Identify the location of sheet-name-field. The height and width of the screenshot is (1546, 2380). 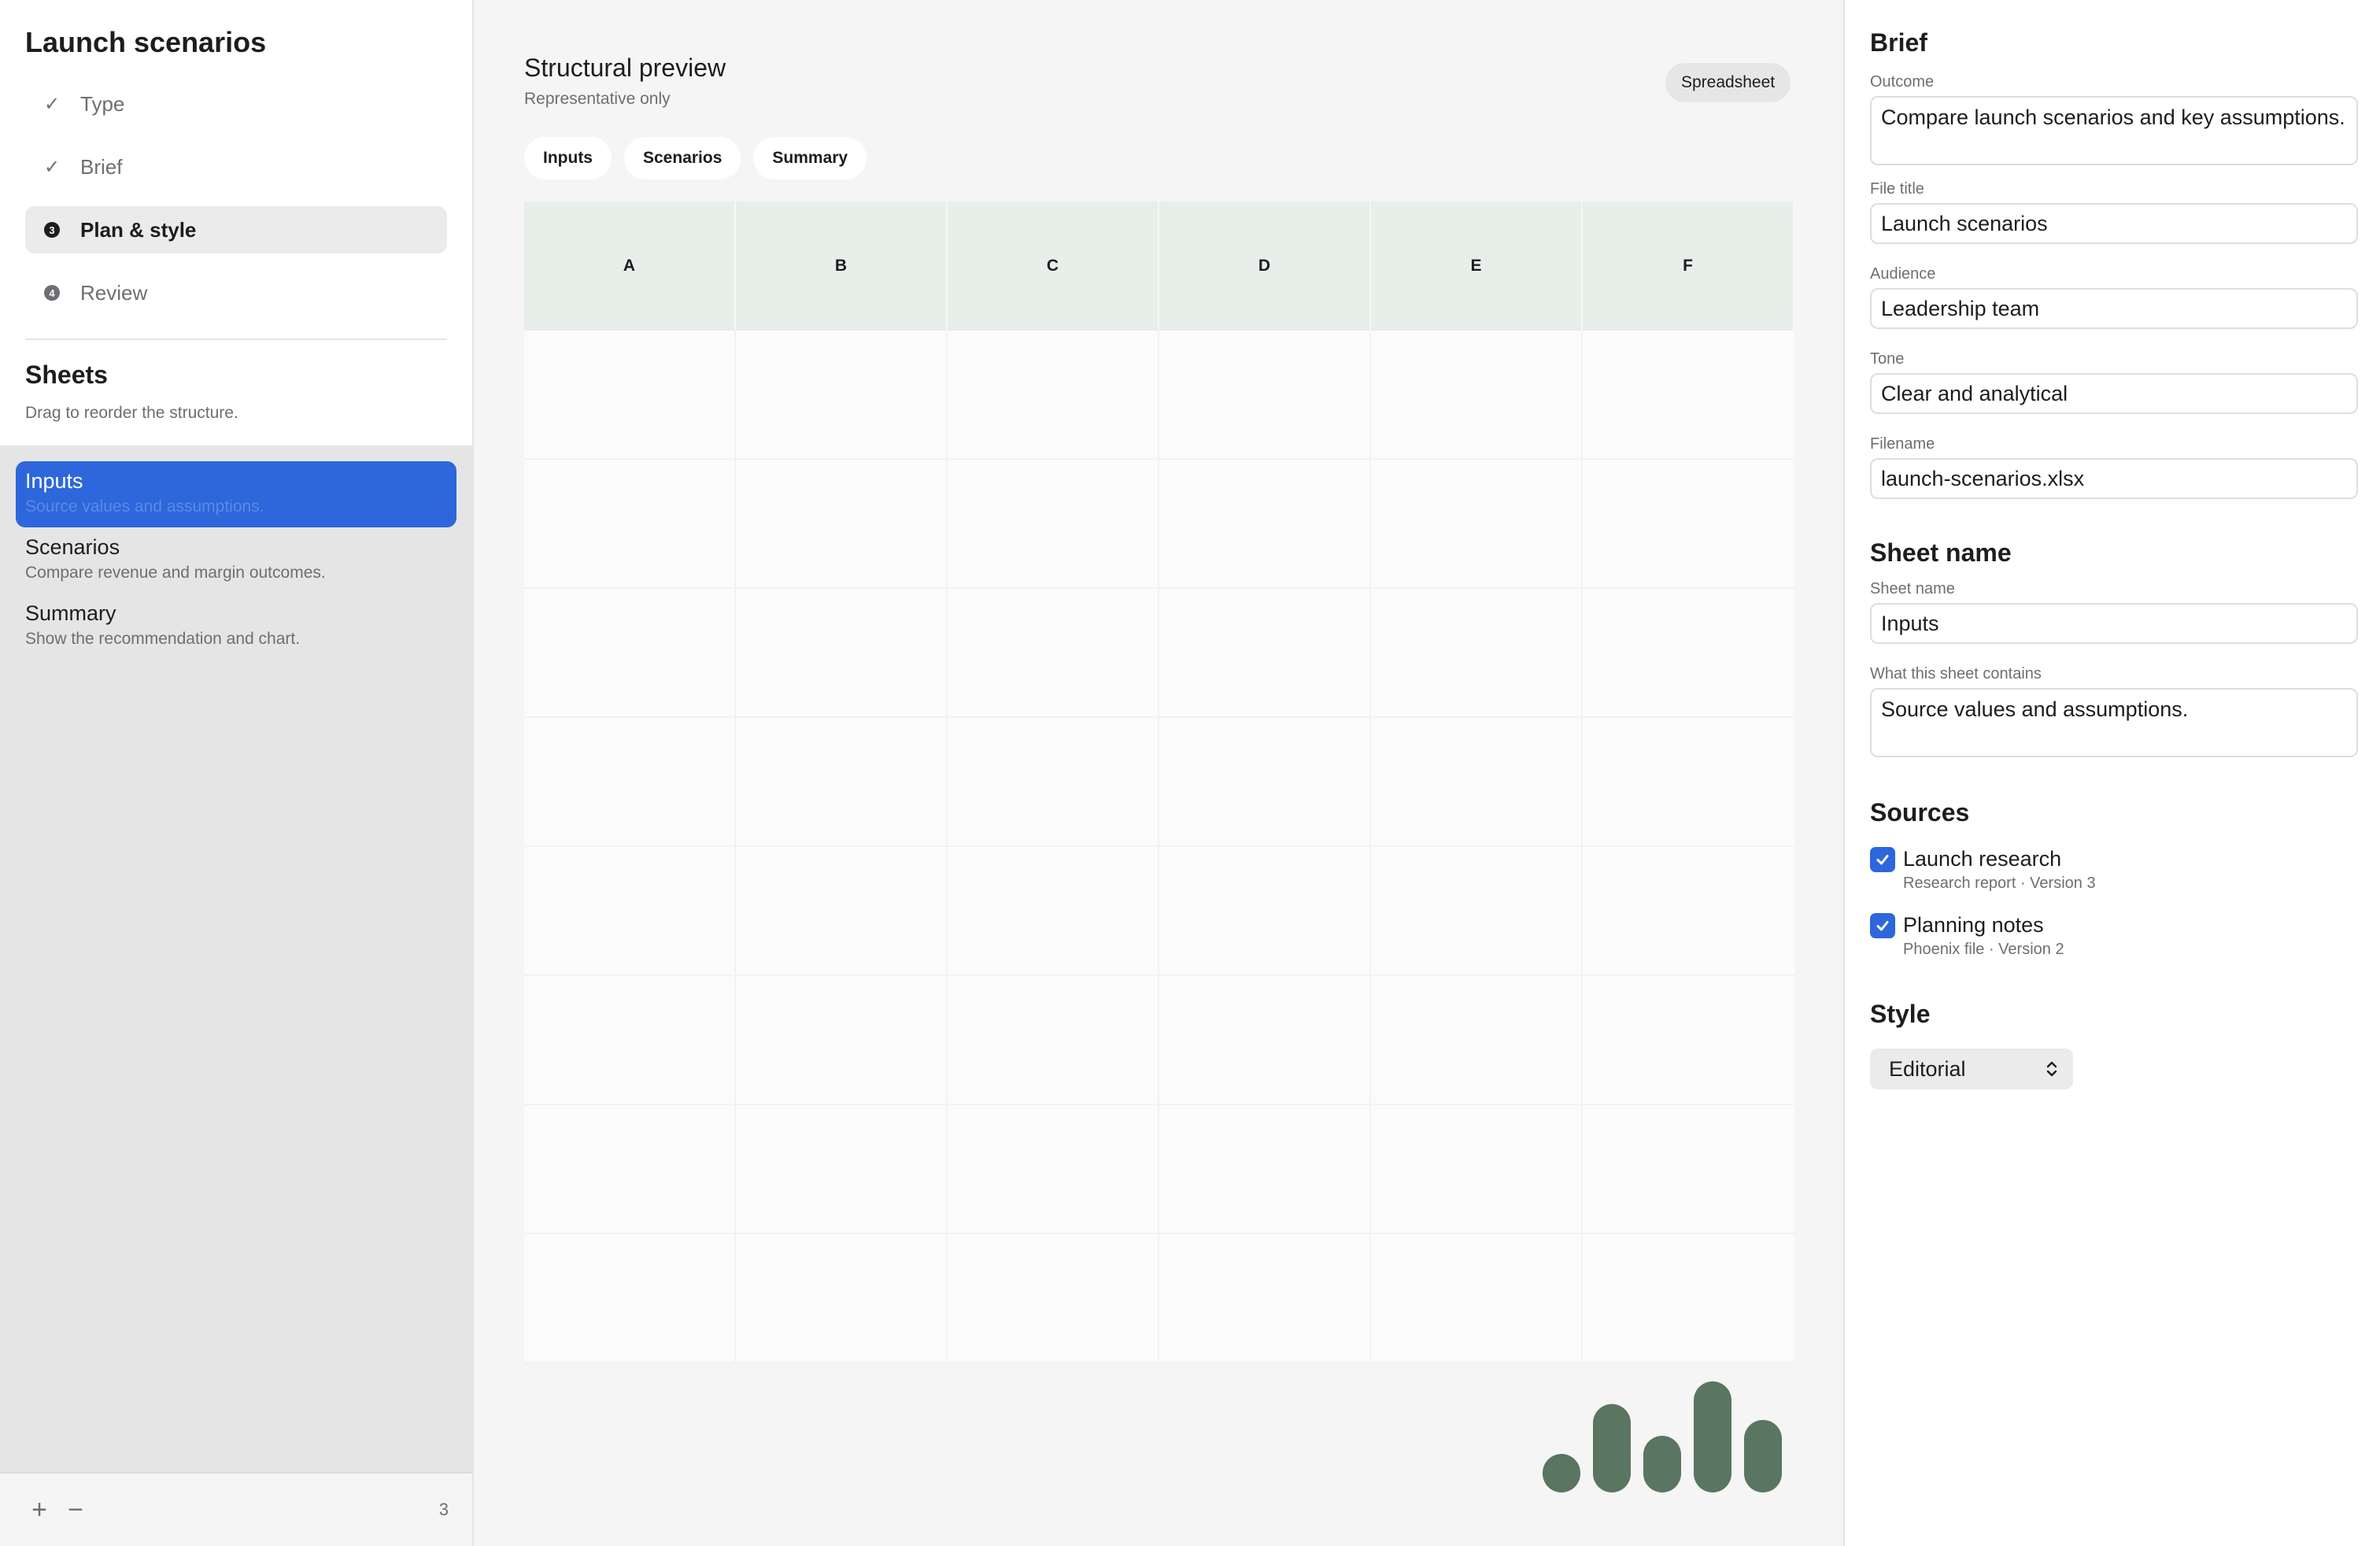
(2114, 624).